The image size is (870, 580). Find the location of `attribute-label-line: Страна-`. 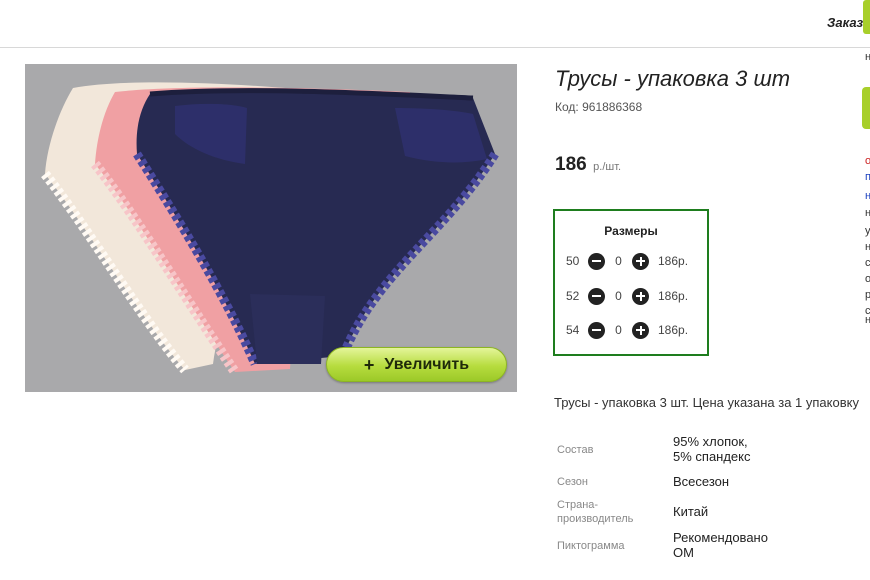

attribute-label-line: Страна- is located at coordinates (578, 505).